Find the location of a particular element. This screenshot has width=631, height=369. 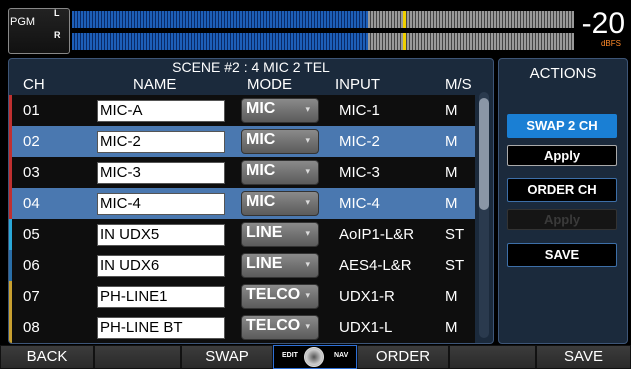

channel-number: 03 is located at coordinates (31, 172).